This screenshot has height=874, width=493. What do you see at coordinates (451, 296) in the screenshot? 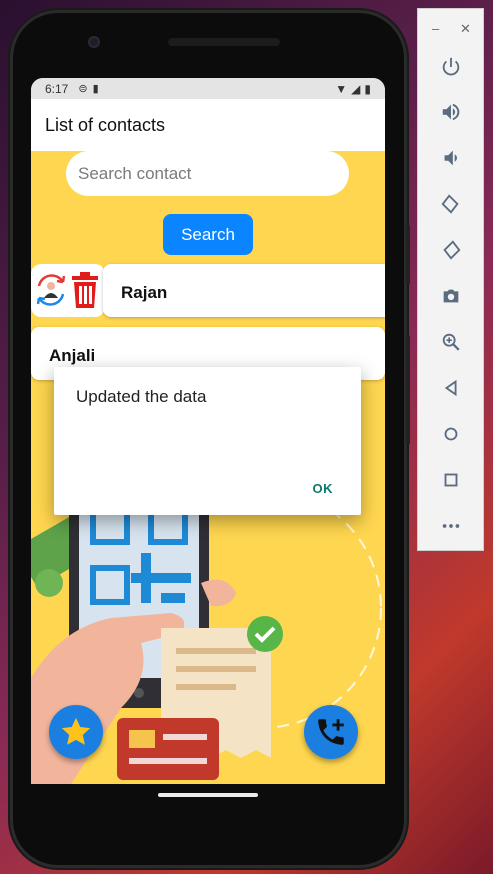
I see `camera-icon` at bounding box center [451, 296].